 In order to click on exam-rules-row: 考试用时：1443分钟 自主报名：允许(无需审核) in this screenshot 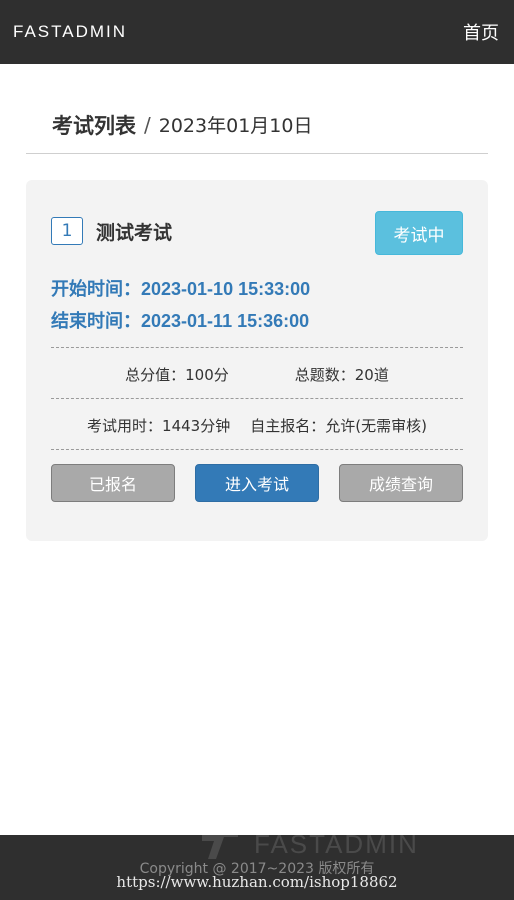, I will do `click(257, 425)`.